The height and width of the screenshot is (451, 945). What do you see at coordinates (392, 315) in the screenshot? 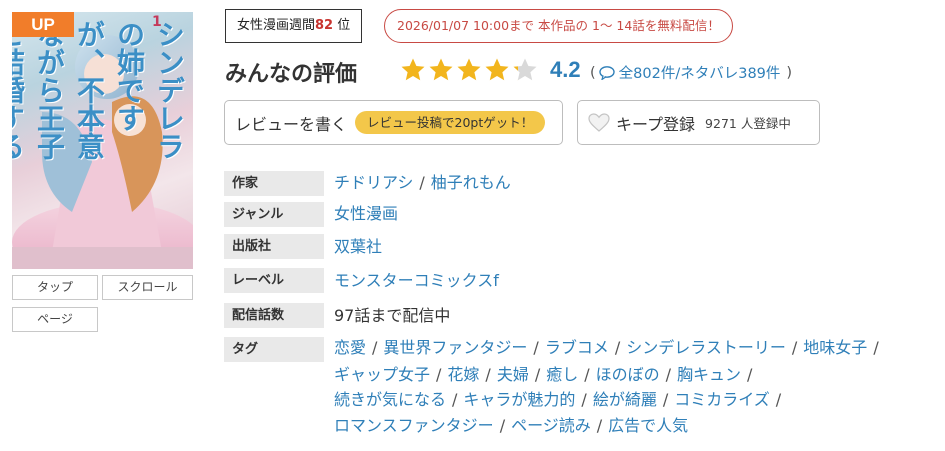
I see `episodes-value: 97話まで配信中` at bounding box center [392, 315].